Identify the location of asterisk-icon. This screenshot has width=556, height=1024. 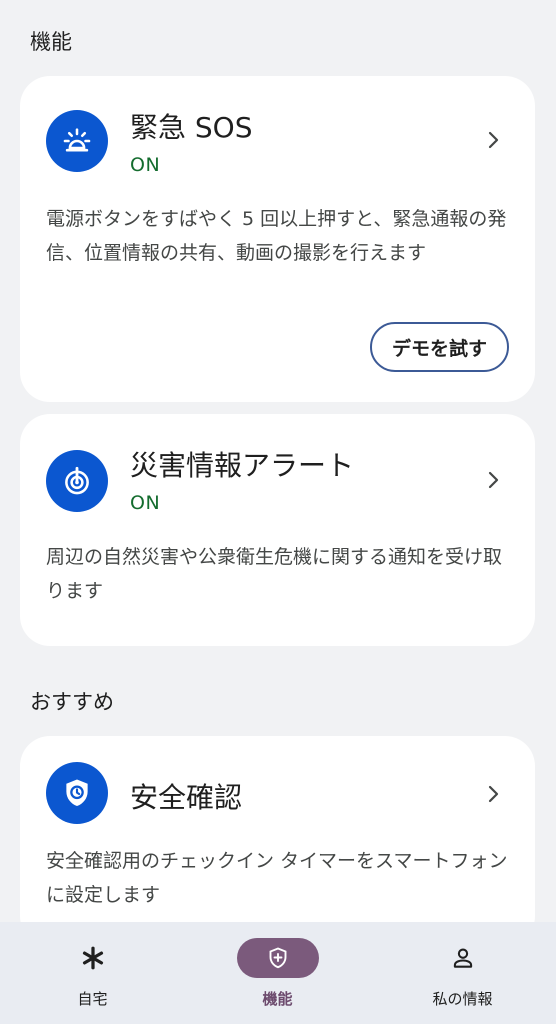
(93, 958).